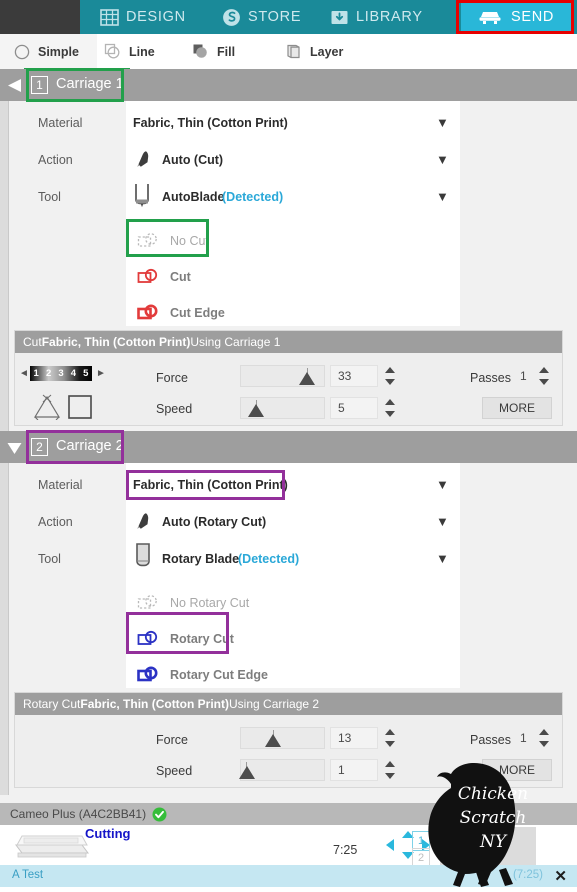 The image size is (577, 892). What do you see at coordinates (390, 402) in the screenshot?
I see `carriage-1-speed-up-icon` at bounding box center [390, 402].